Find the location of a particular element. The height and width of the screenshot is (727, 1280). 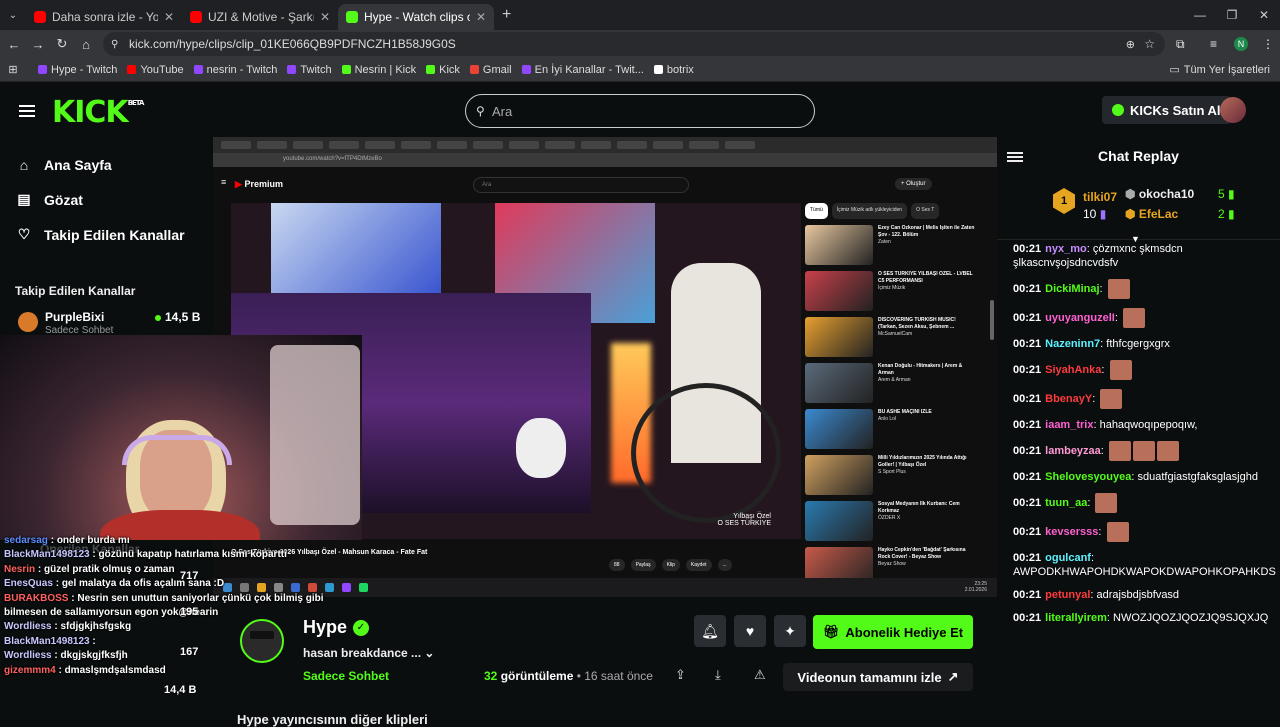

user-avatar is located at coordinates (1233, 110).